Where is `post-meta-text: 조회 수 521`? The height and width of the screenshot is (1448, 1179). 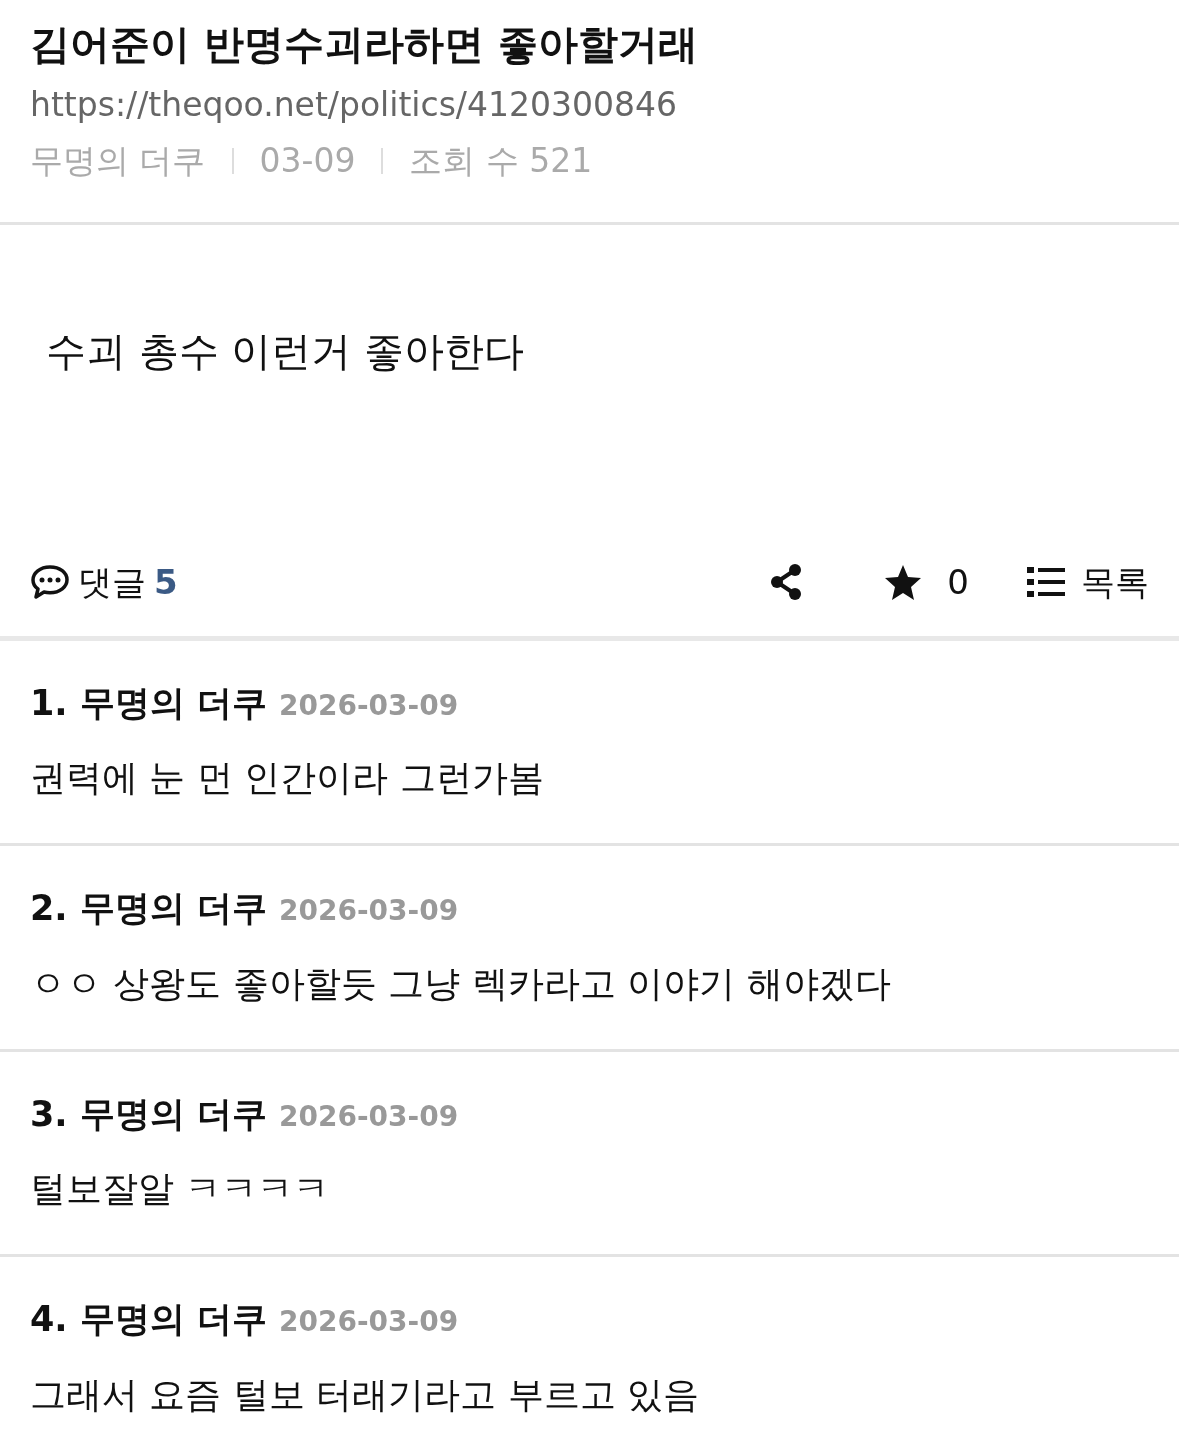
post-meta-text: 조회 수 521 is located at coordinates (501, 161).